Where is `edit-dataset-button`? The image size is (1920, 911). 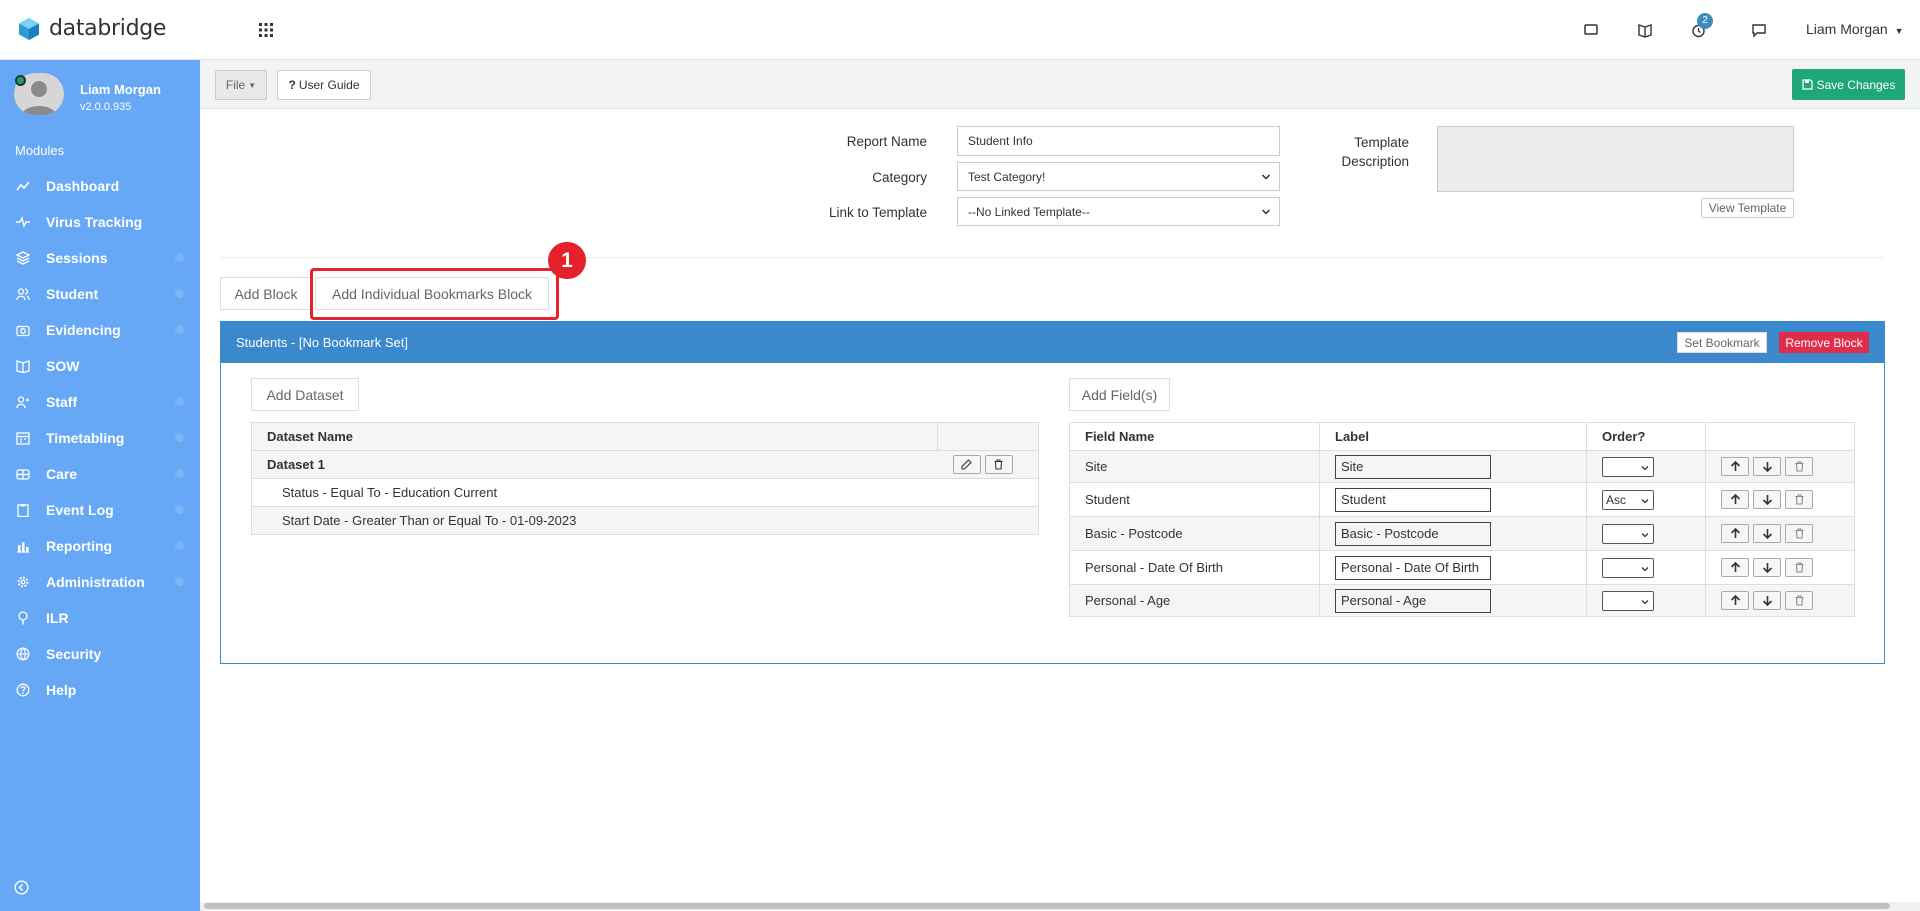
edit-dataset-button is located at coordinates (966, 464).